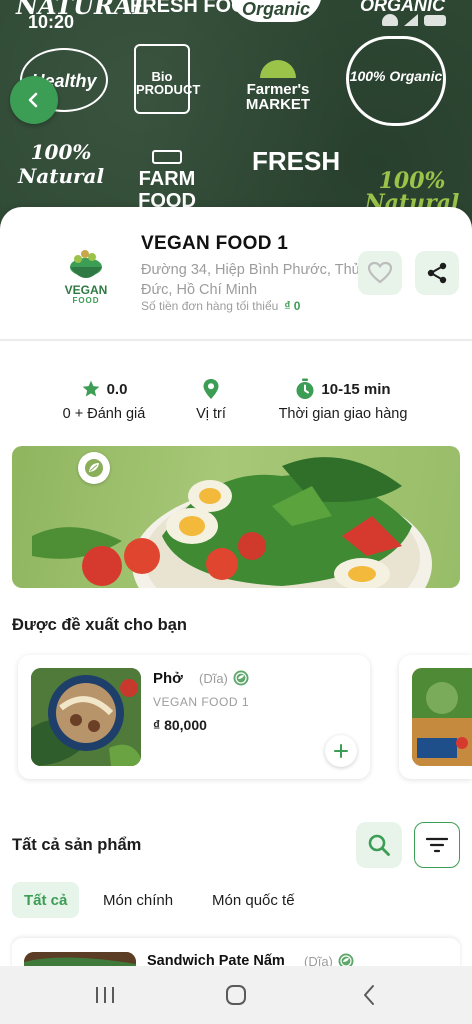  Describe the element at coordinates (77, 845) in the screenshot. I see `all-products-title: Tất cả sản phẩm` at that location.